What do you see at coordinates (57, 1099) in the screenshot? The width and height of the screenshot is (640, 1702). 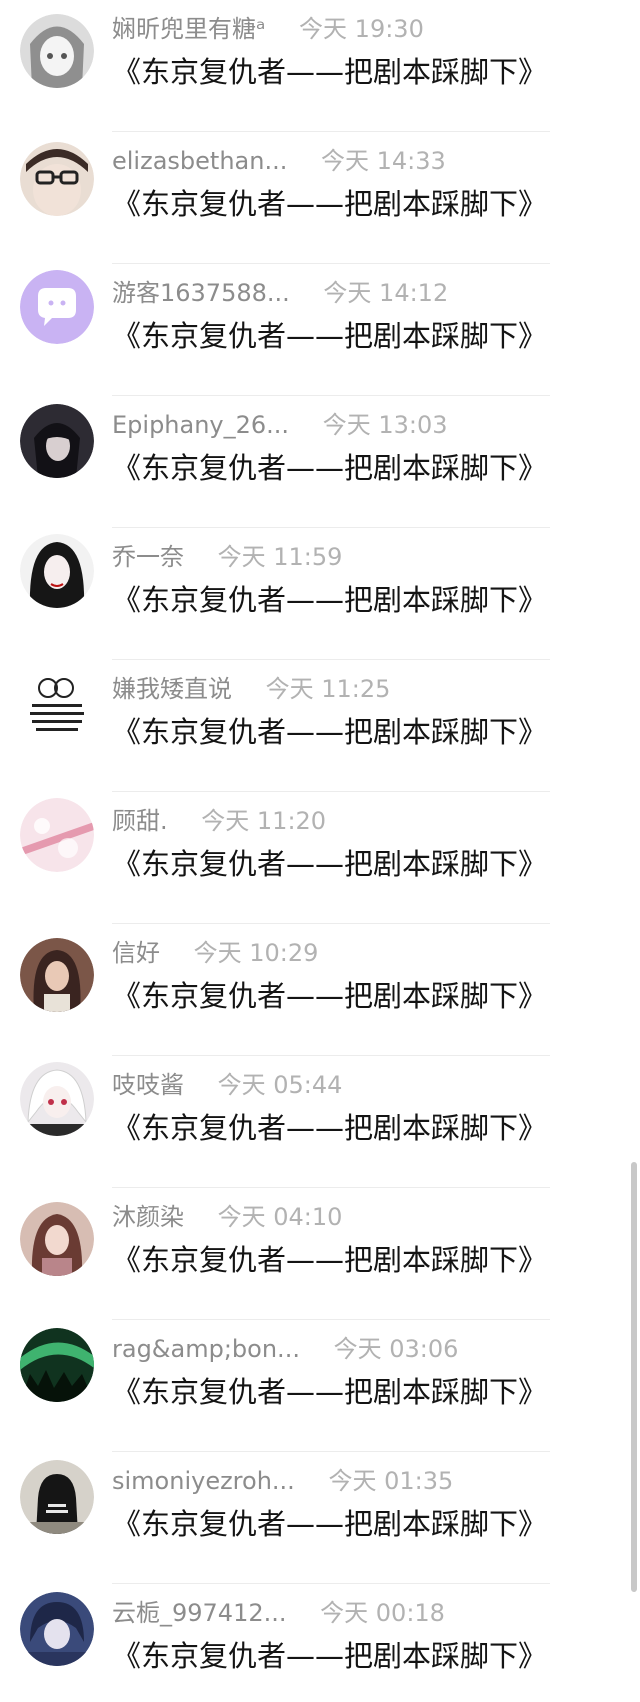 I see `avatar-white-haired-anime-icon` at bounding box center [57, 1099].